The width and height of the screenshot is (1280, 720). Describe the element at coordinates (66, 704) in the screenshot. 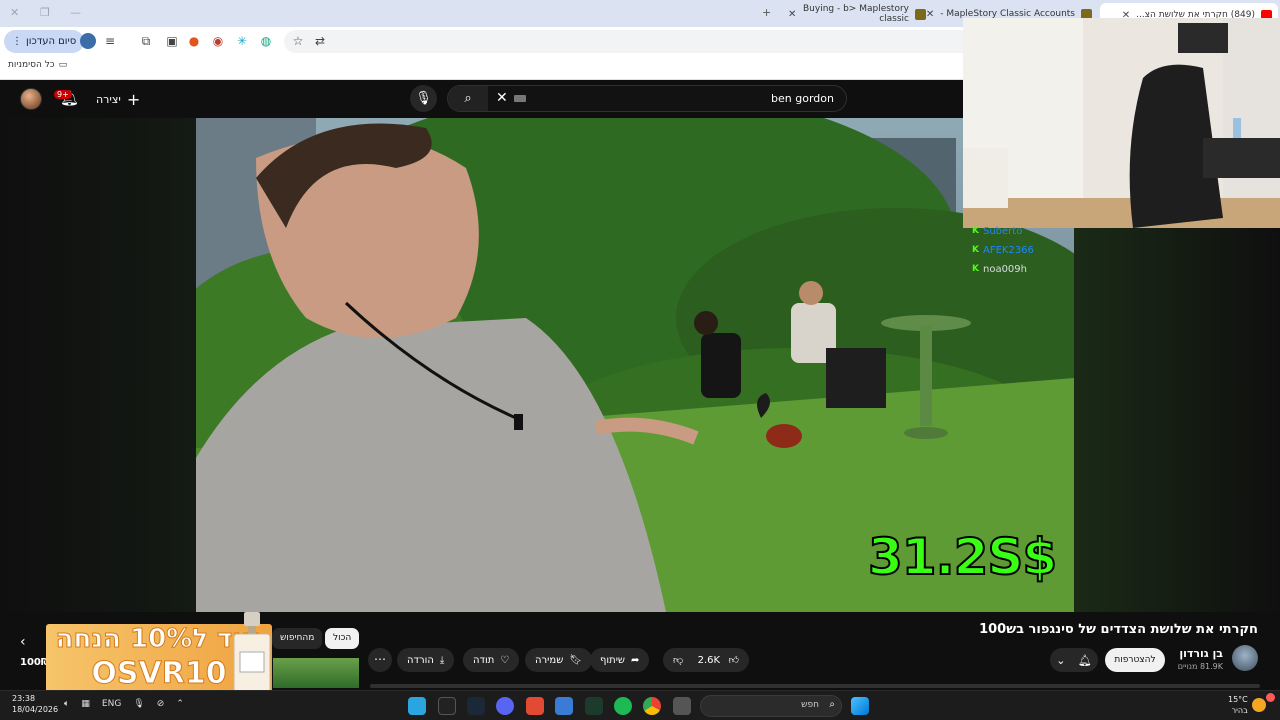

I see `volume-icon: 🔈︎` at that location.